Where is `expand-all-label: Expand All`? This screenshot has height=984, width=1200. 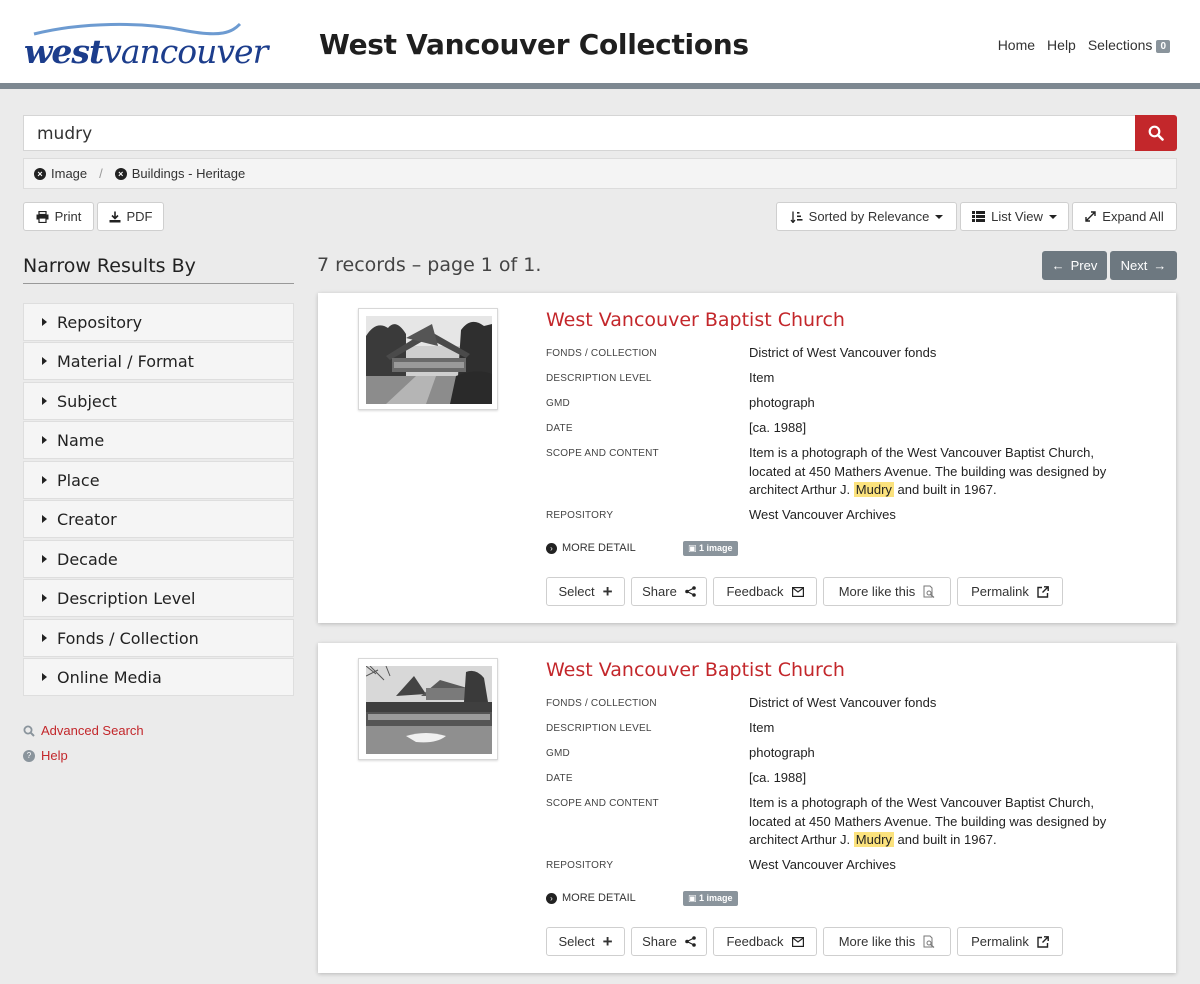
expand-all-label: Expand All is located at coordinates (1133, 216).